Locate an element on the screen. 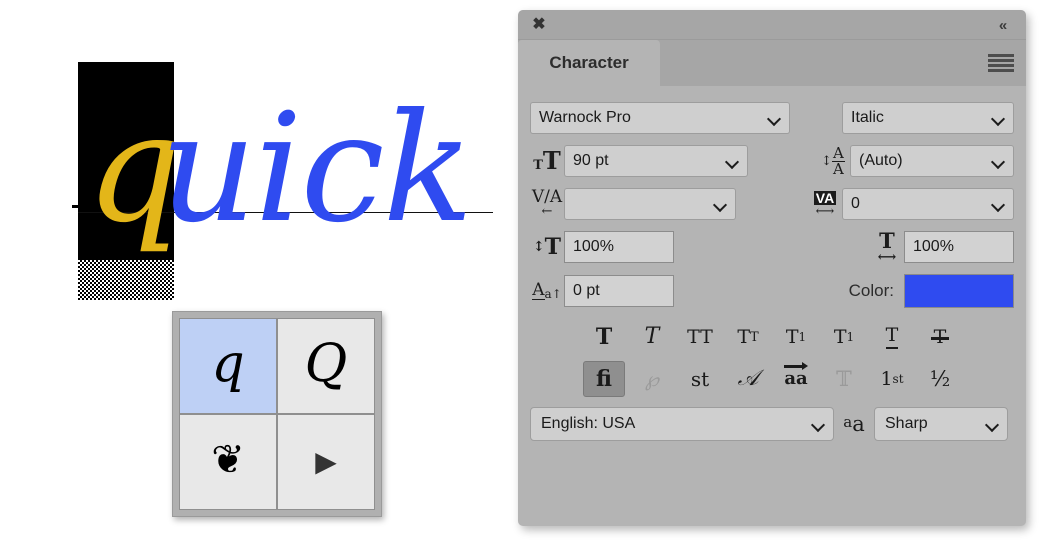  kerning-combo is located at coordinates (650, 204).